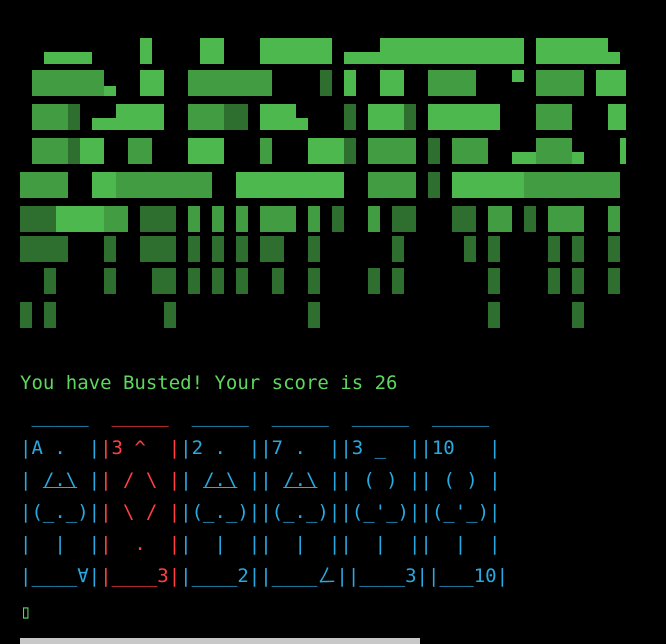  Describe the element at coordinates (380, 544) in the screenshot. I see `card-4-line-4: | | |` at that location.